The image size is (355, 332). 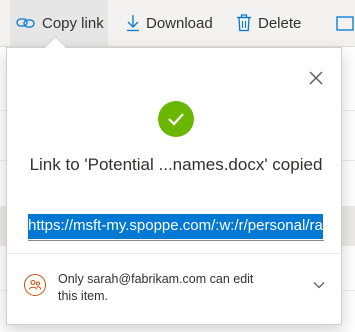 I want to click on more-commands-button, so click(x=345, y=23).